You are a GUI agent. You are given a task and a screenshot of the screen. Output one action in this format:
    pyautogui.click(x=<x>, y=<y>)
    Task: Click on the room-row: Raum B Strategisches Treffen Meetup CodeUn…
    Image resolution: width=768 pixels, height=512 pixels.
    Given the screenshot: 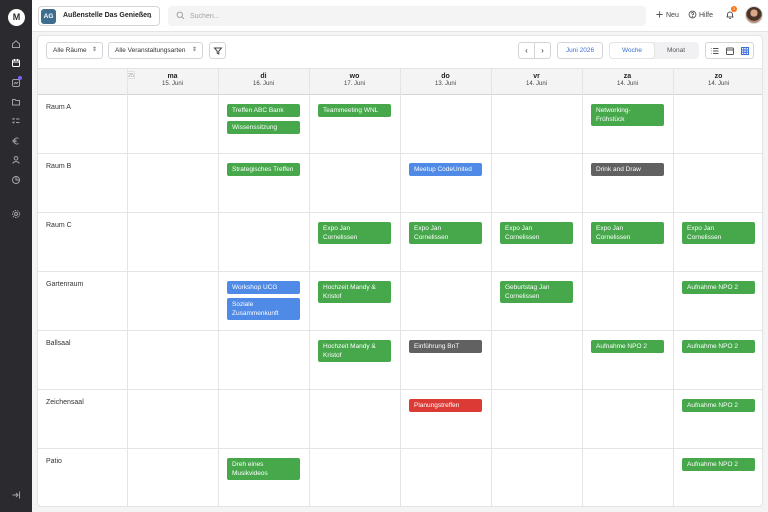 What is the action you would take?
    pyautogui.click(x=400, y=183)
    